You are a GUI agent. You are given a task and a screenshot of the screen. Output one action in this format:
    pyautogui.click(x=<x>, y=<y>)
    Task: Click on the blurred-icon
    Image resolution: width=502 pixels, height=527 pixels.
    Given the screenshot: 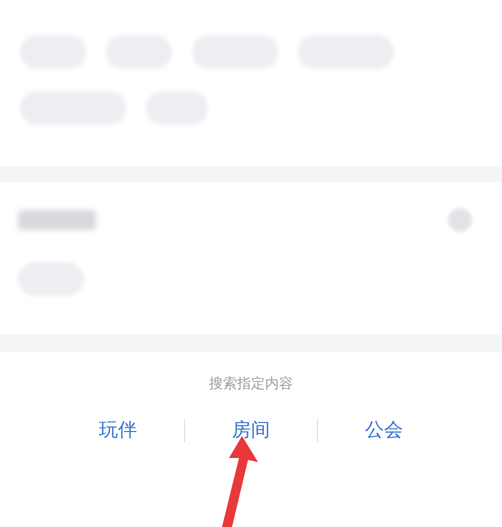 What is the action you would take?
    pyautogui.click(x=460, y=220)
    